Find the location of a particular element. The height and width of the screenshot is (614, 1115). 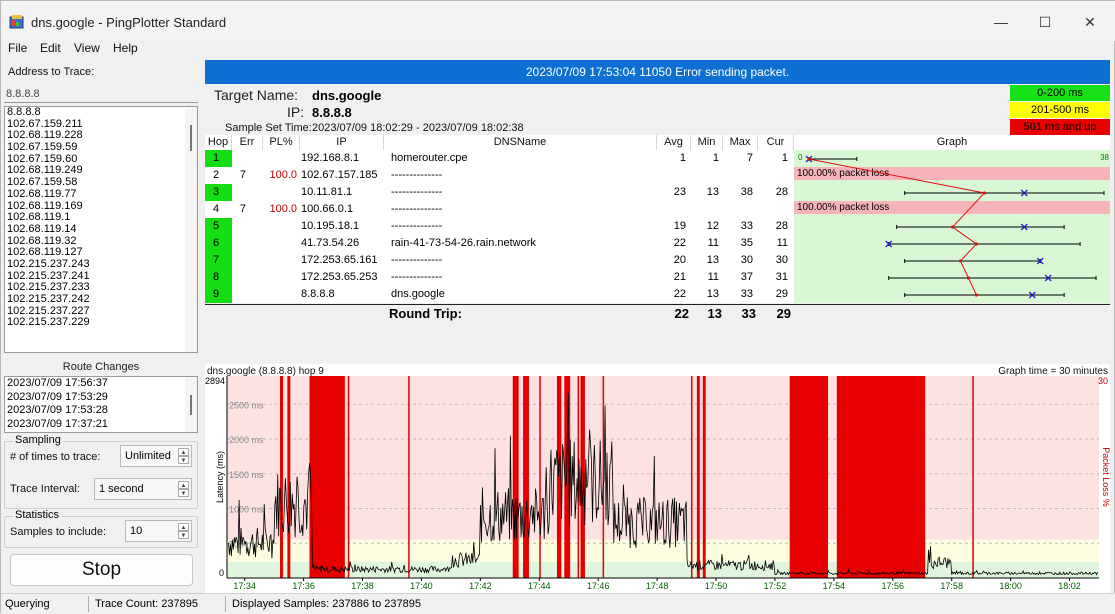

hop-max: 35 is located at coordinates (746, 243).